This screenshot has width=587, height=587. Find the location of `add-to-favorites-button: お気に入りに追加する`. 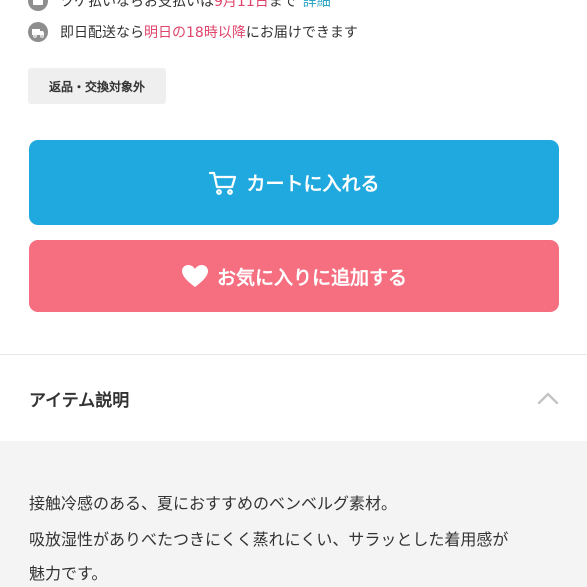

add-to-favorites-button: お気に入りに追加する is located at coordinates (294, 276).